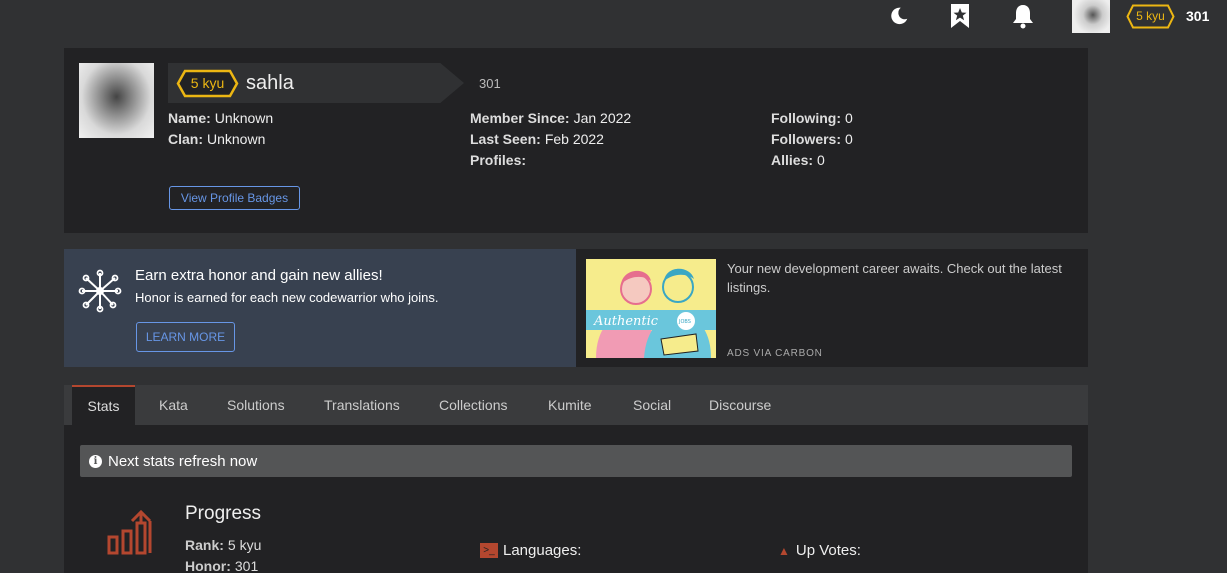 Image resolution: width=1227 pixels, height=573 pixels. I want to click on info-row: Name: Unknown, so click(220, 118).